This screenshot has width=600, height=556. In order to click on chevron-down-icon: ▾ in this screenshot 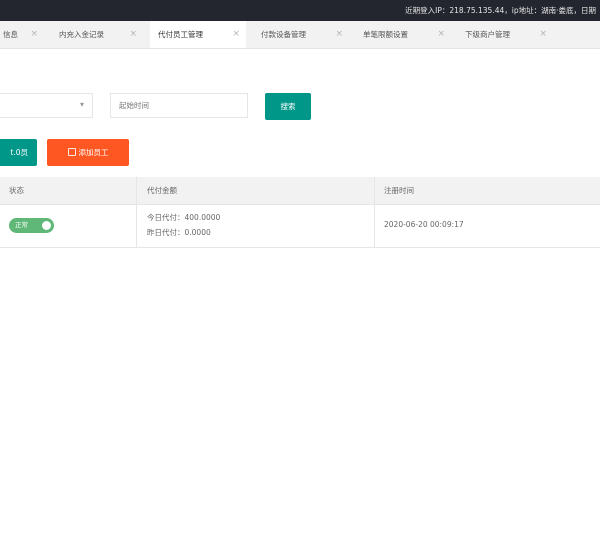, I will do `click(81, 104)`.